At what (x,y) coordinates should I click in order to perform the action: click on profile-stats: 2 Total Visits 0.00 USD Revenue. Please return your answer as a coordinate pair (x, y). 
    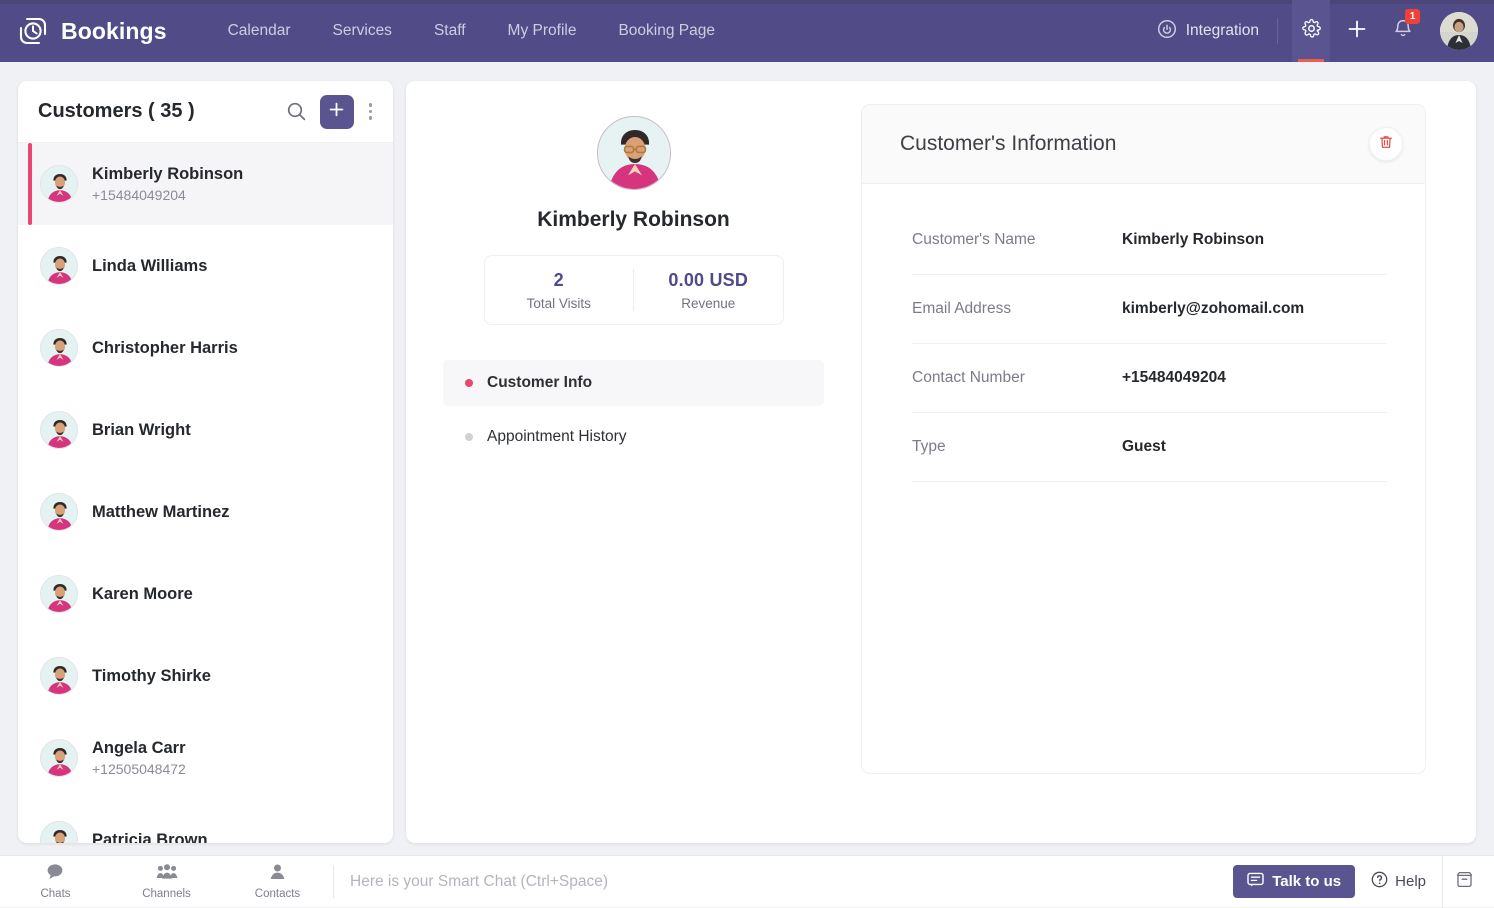
    Looking at the image, I should click on (633, 290).